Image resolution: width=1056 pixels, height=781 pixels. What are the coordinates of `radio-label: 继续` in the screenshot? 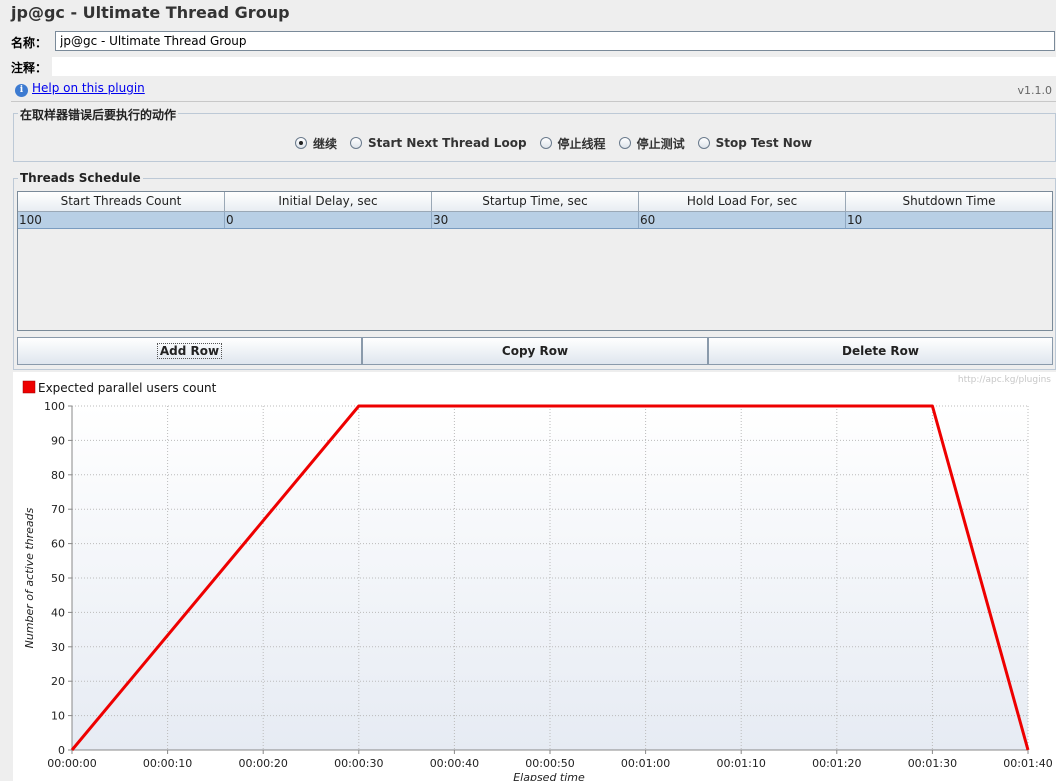 It's located at (325, 143).